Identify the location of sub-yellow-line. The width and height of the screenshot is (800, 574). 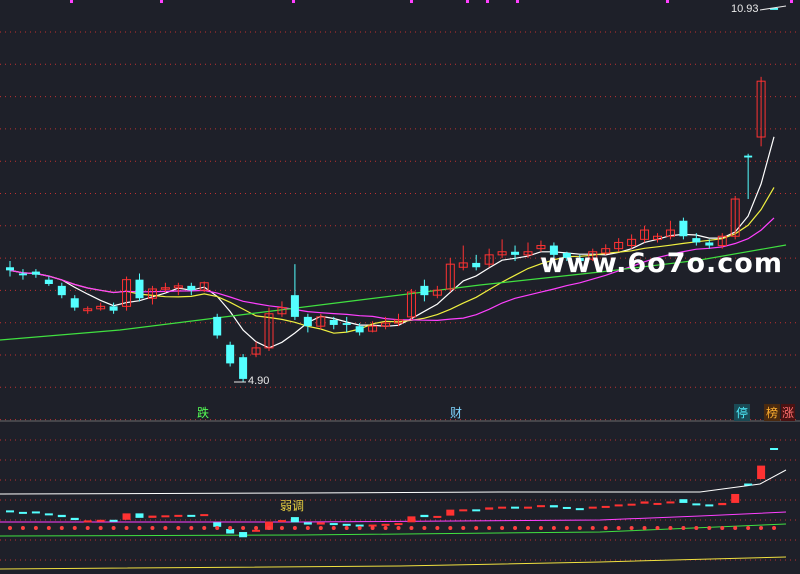
(393, 563).